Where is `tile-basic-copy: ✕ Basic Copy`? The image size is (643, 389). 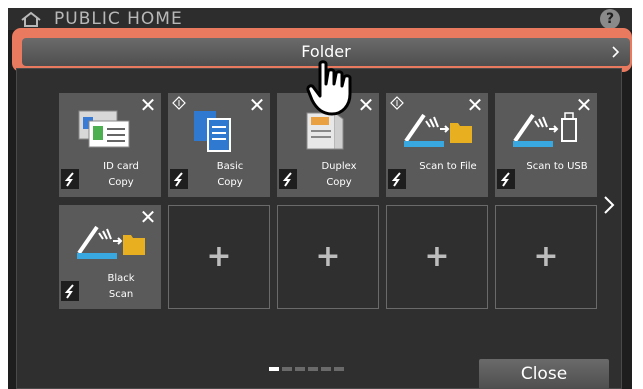 tile-basic-copy: ✕ Basic Copy is located at coordinates (219, 145).